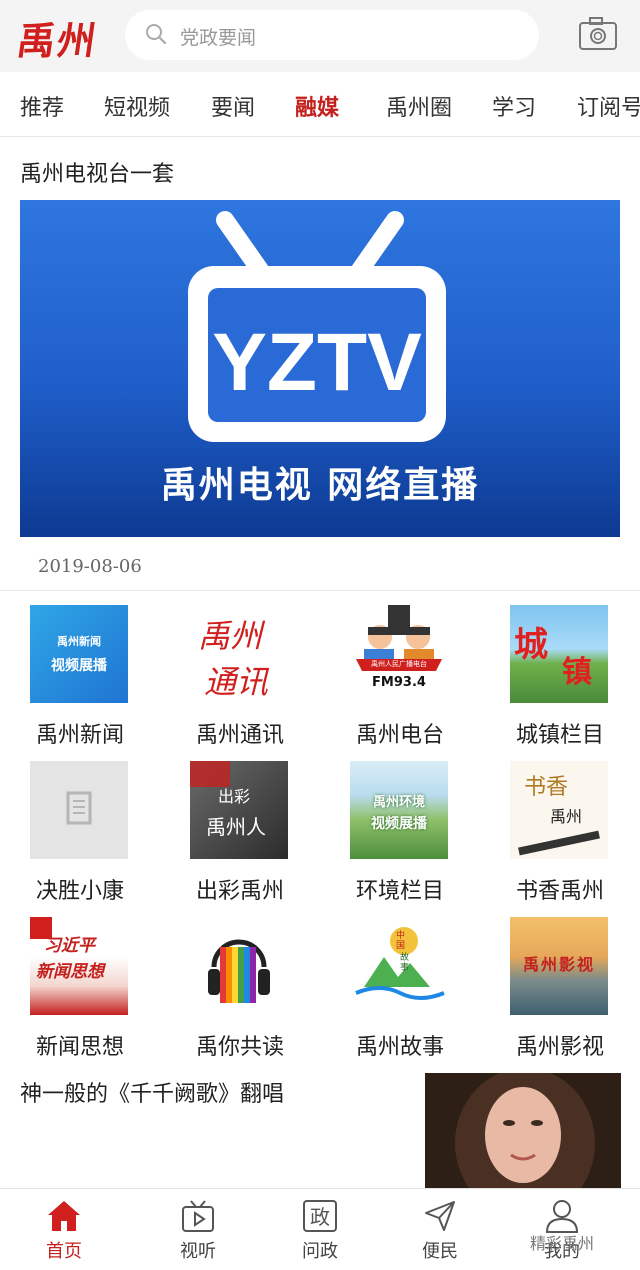 This screenshot has width=640, height=1270. Describe the element at coordinates (239, 891) in the screenshot. I see `grid-label: 出彩禹州` at that location.